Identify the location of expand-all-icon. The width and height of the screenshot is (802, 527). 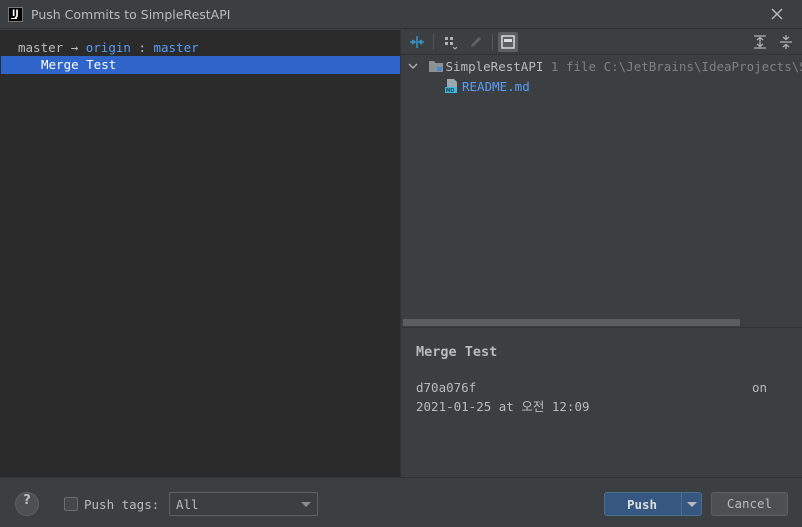
(760, 42).